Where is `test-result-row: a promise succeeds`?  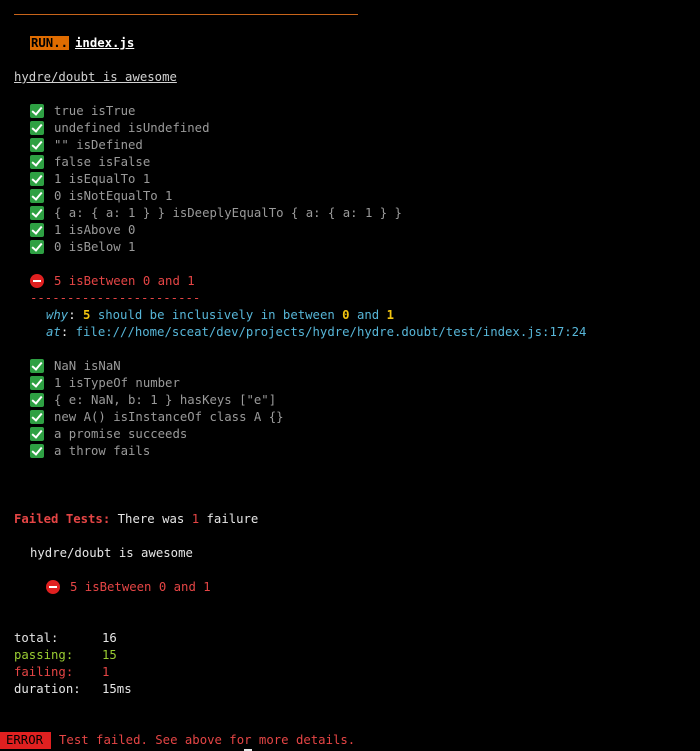
test-result-row: a promise succeeds is located at coordinates (108, 434).